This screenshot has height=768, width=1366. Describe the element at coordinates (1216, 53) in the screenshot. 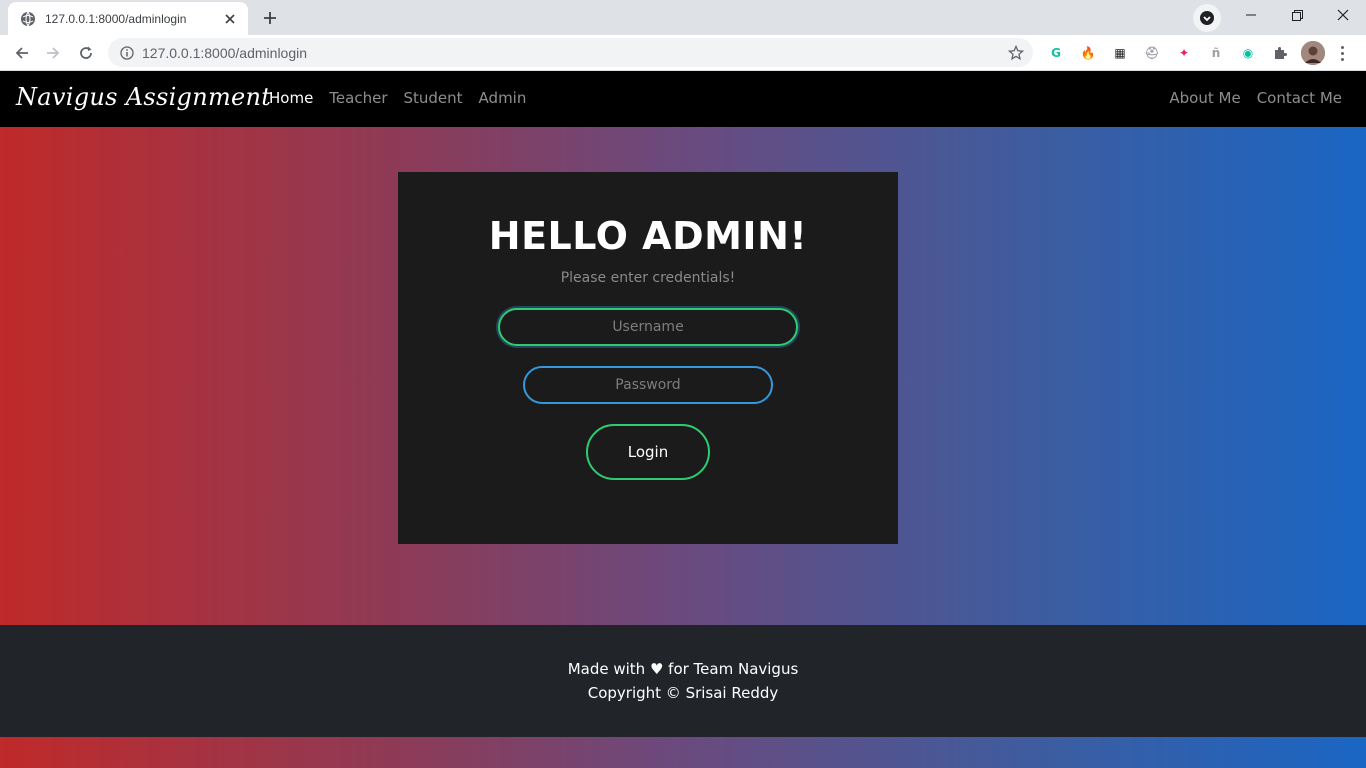

I see `font-extension-icon: ñ` at that location.